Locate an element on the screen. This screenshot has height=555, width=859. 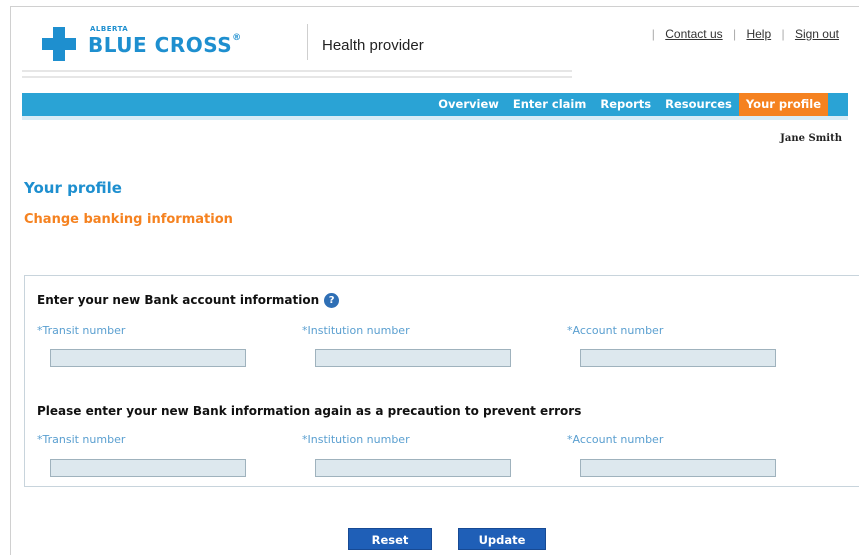
question-circle-icon: ? is located at coordinates (332, 300).